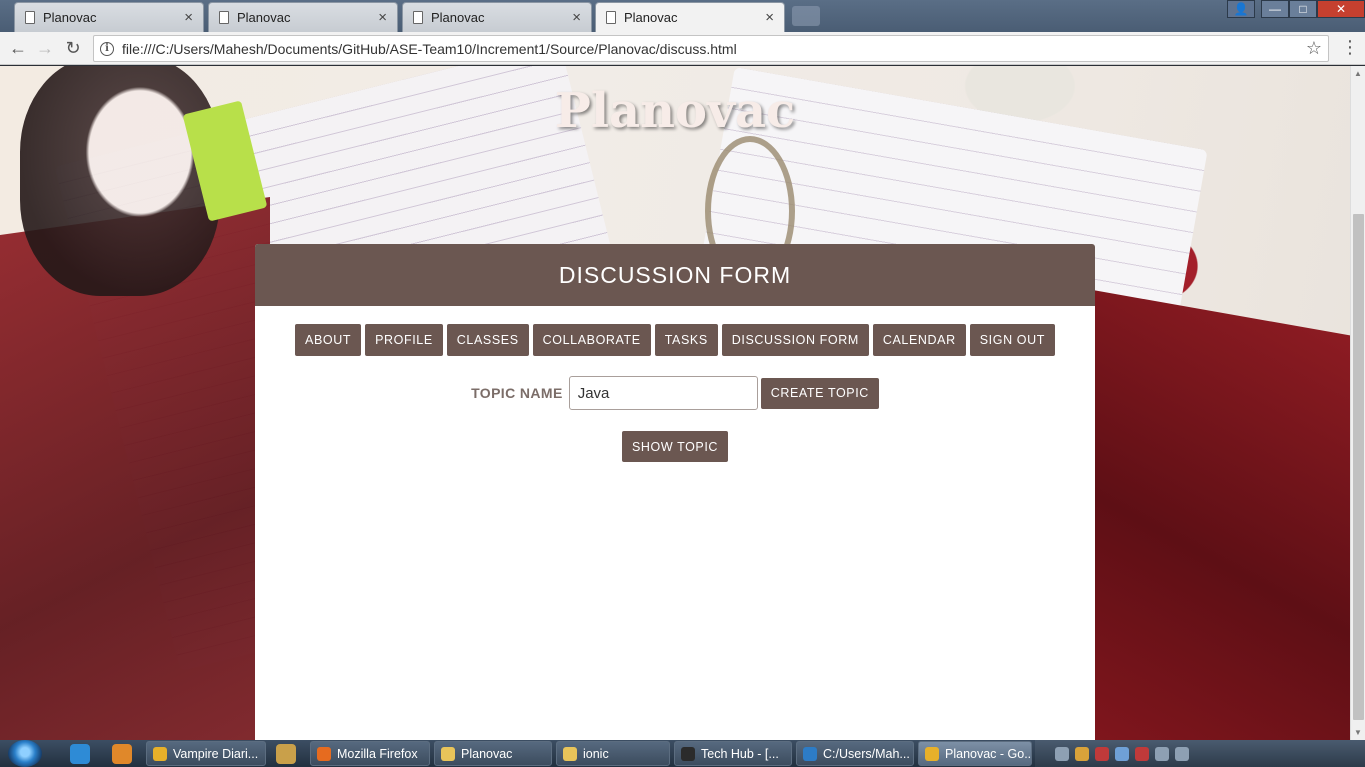  Describe the element at coordinates (663, 393) in the screenshot. I see `topic-name-input` at that location.